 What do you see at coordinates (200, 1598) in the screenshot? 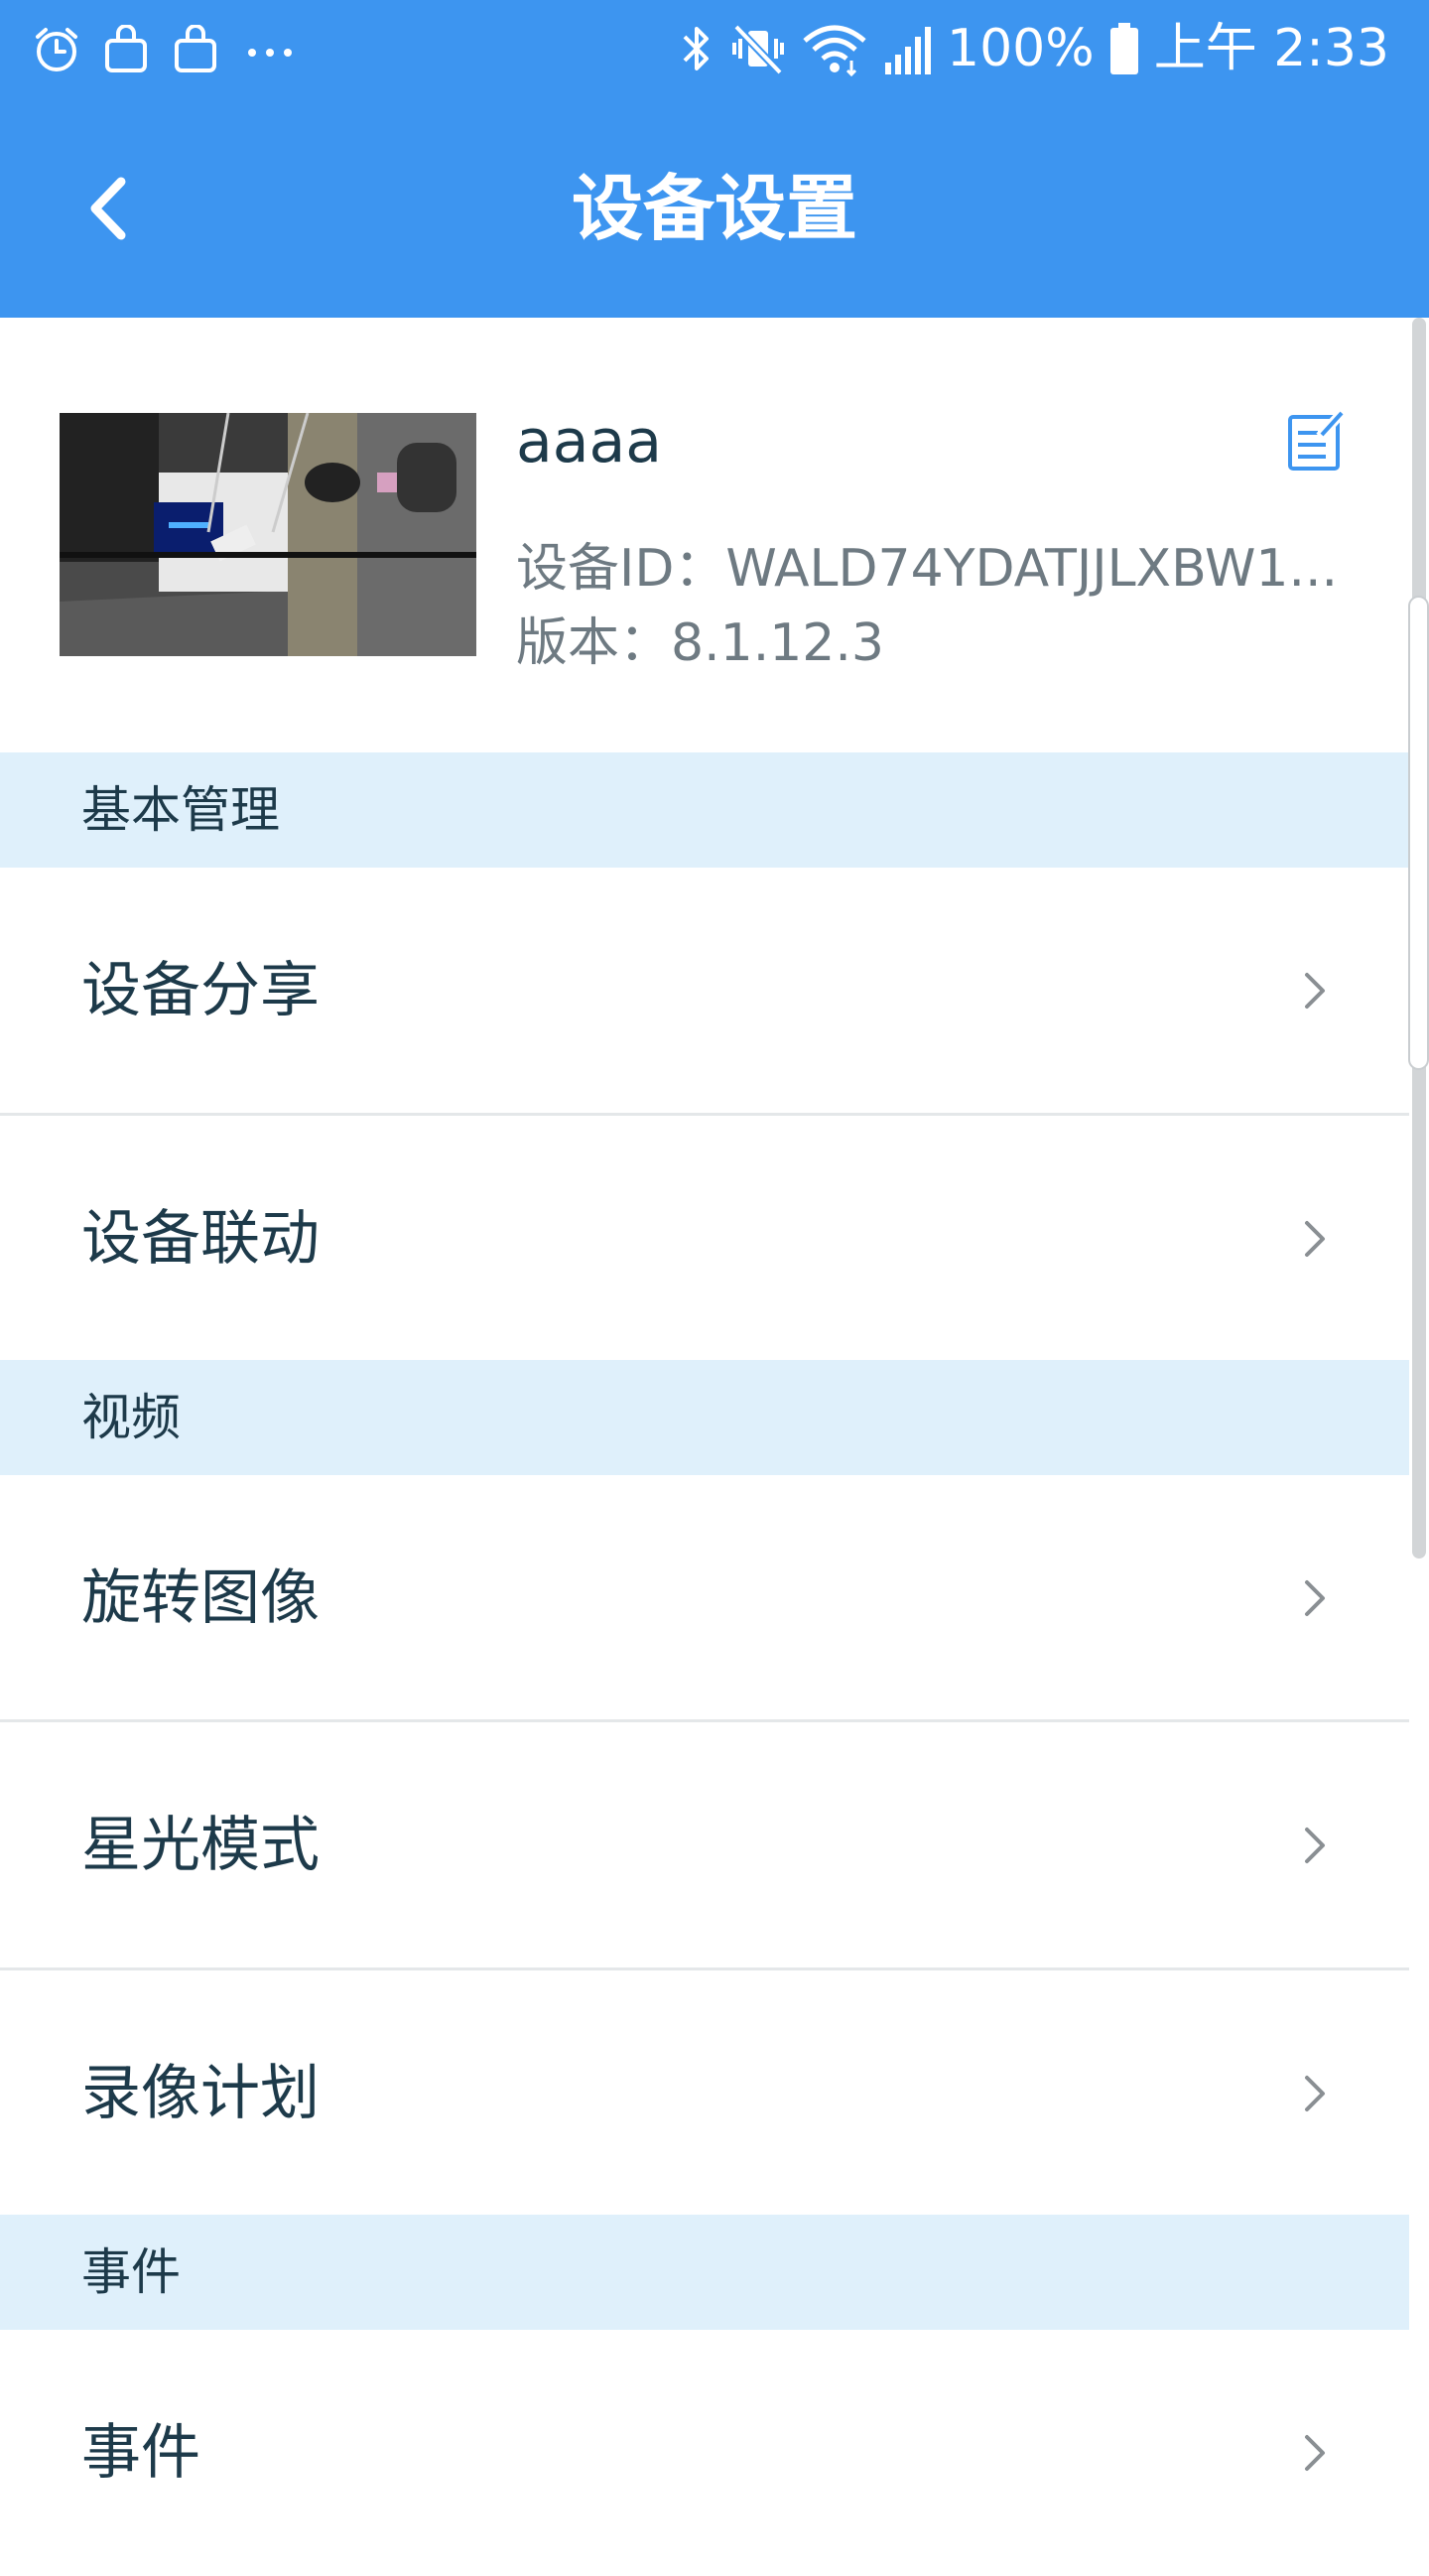
I see `row-label: 旋转图像` at bounding box center [200, 1598].